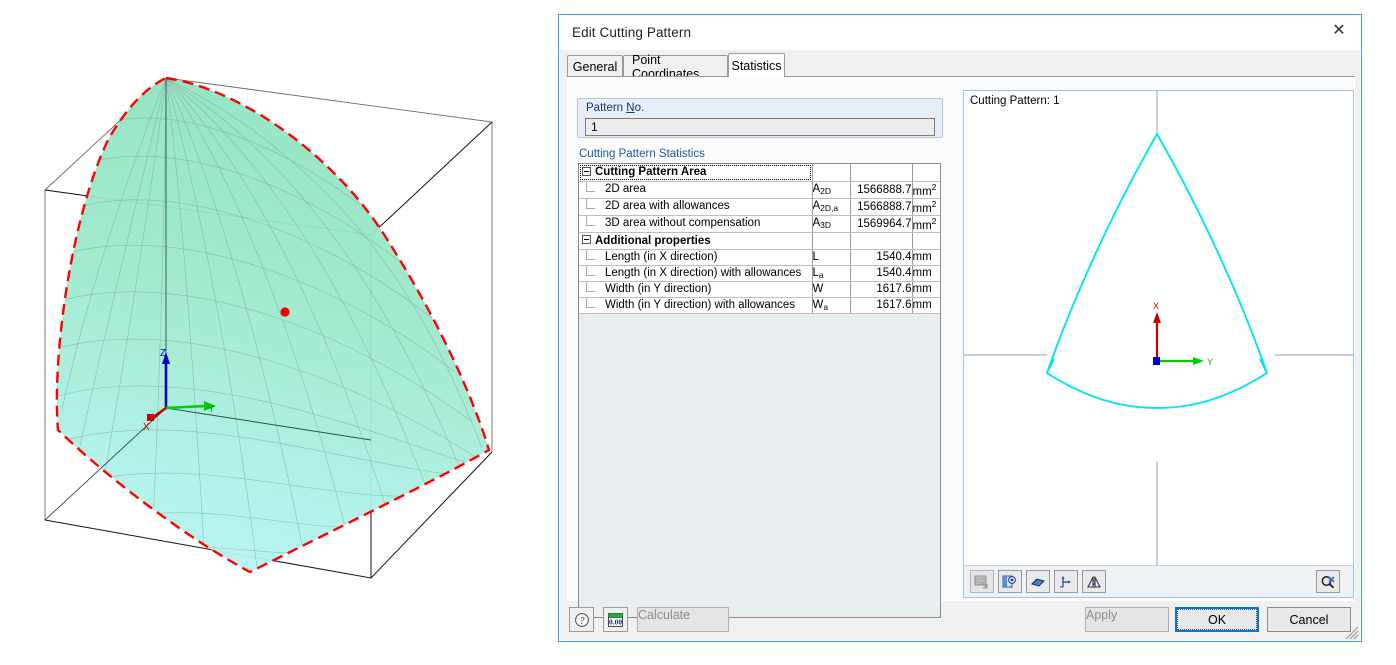 The height and width of the screenshot is (665, 1396). What do you see at coordinates (675, 67) in the screenshot?
I see `tab-point-coordinates: Point Coordinates` at bounding box center [675, 67].